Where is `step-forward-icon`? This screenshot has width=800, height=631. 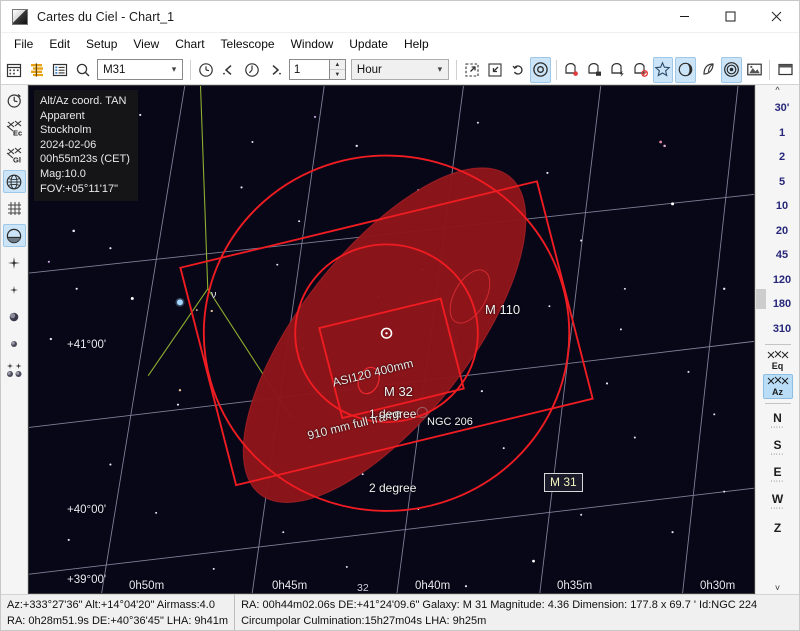
step-forward-icon is located at coordinates (274, 70).